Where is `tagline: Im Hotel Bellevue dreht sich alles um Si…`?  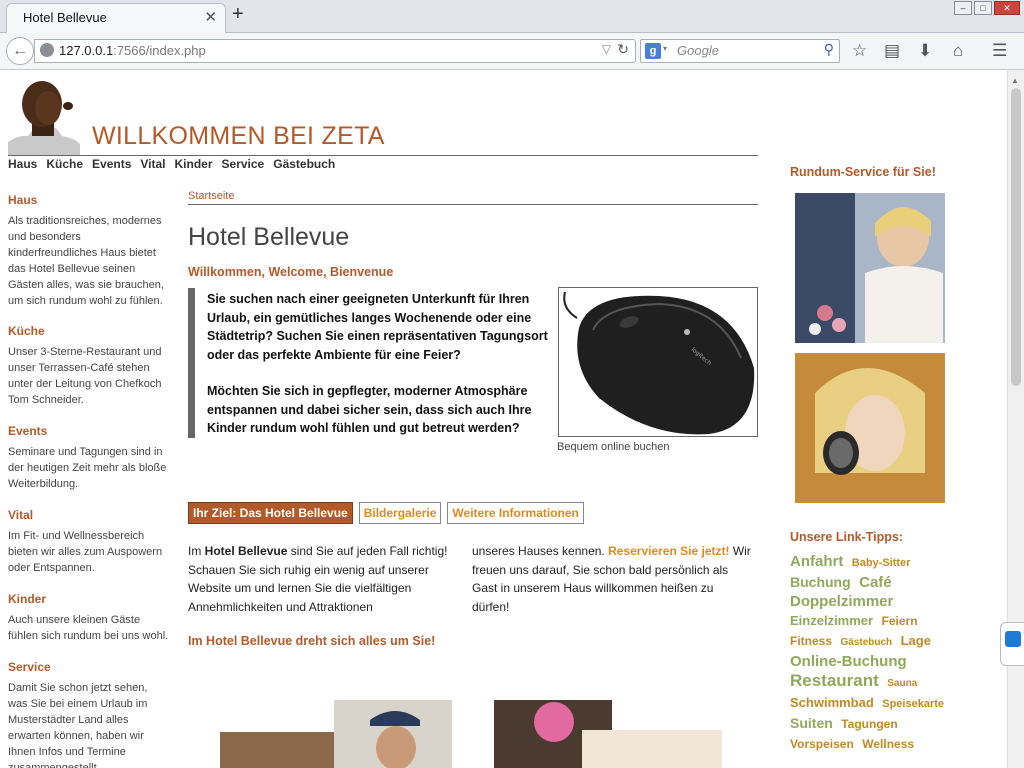
tagline: Im Hotel Bellevue dreht sich alles um Si… is located at coordinates (312, 641).